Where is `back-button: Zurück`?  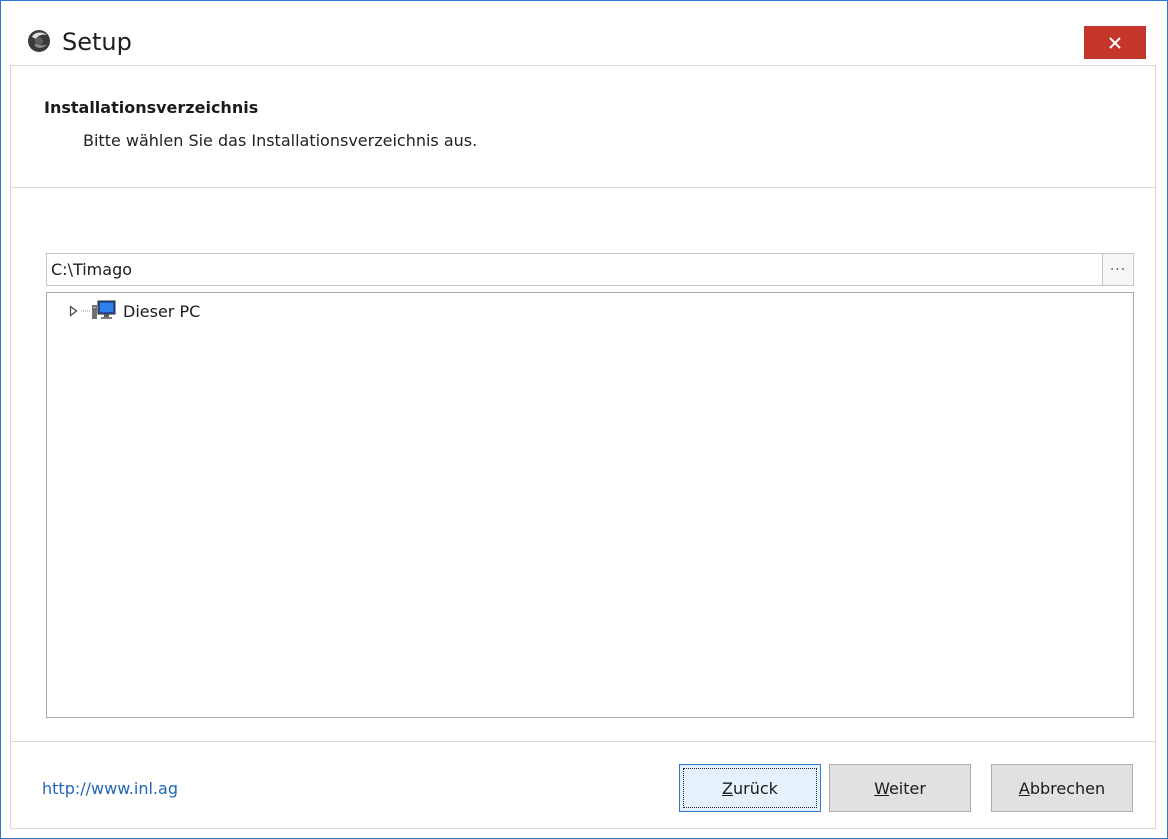
back-button: Zurück is located at coordinates (750, 788).